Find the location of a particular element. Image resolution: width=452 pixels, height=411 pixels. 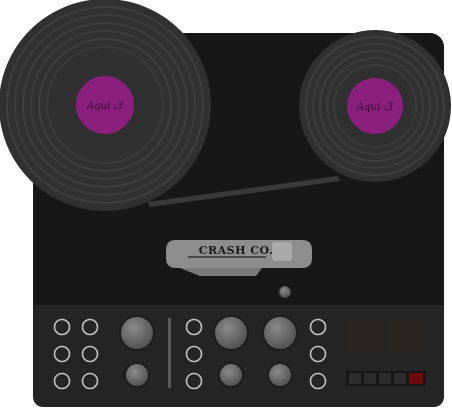

record-button is located at coordinates (416, 378).